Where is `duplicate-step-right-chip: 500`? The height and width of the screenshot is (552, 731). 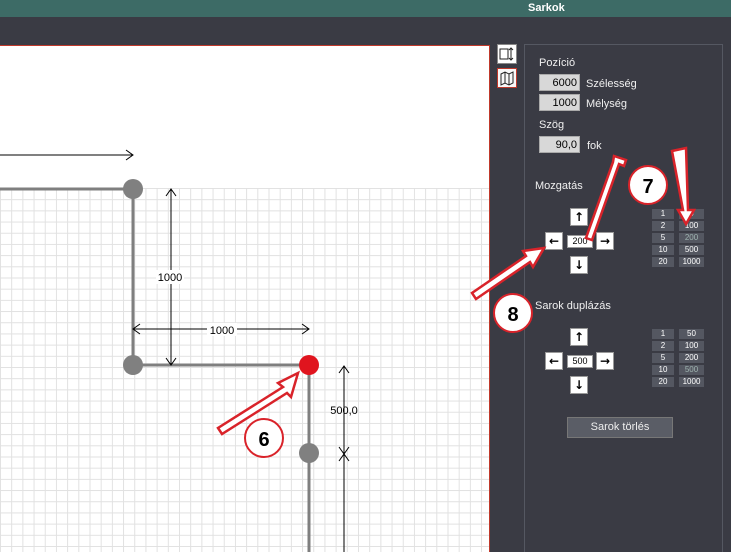 duplicate-step-right-chip: 500 is located at coordinates (691, 370).